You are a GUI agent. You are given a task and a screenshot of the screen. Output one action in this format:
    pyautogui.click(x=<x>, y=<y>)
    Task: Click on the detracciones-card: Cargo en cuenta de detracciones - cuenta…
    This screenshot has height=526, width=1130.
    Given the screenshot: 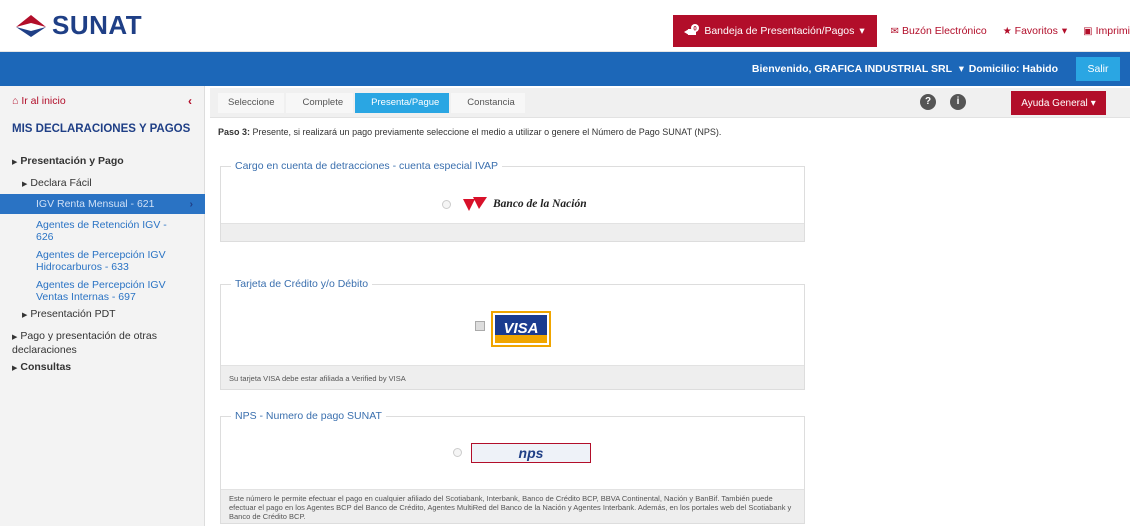 What is the action you would take?
    pyautogui.click(x=512, y=201)
    